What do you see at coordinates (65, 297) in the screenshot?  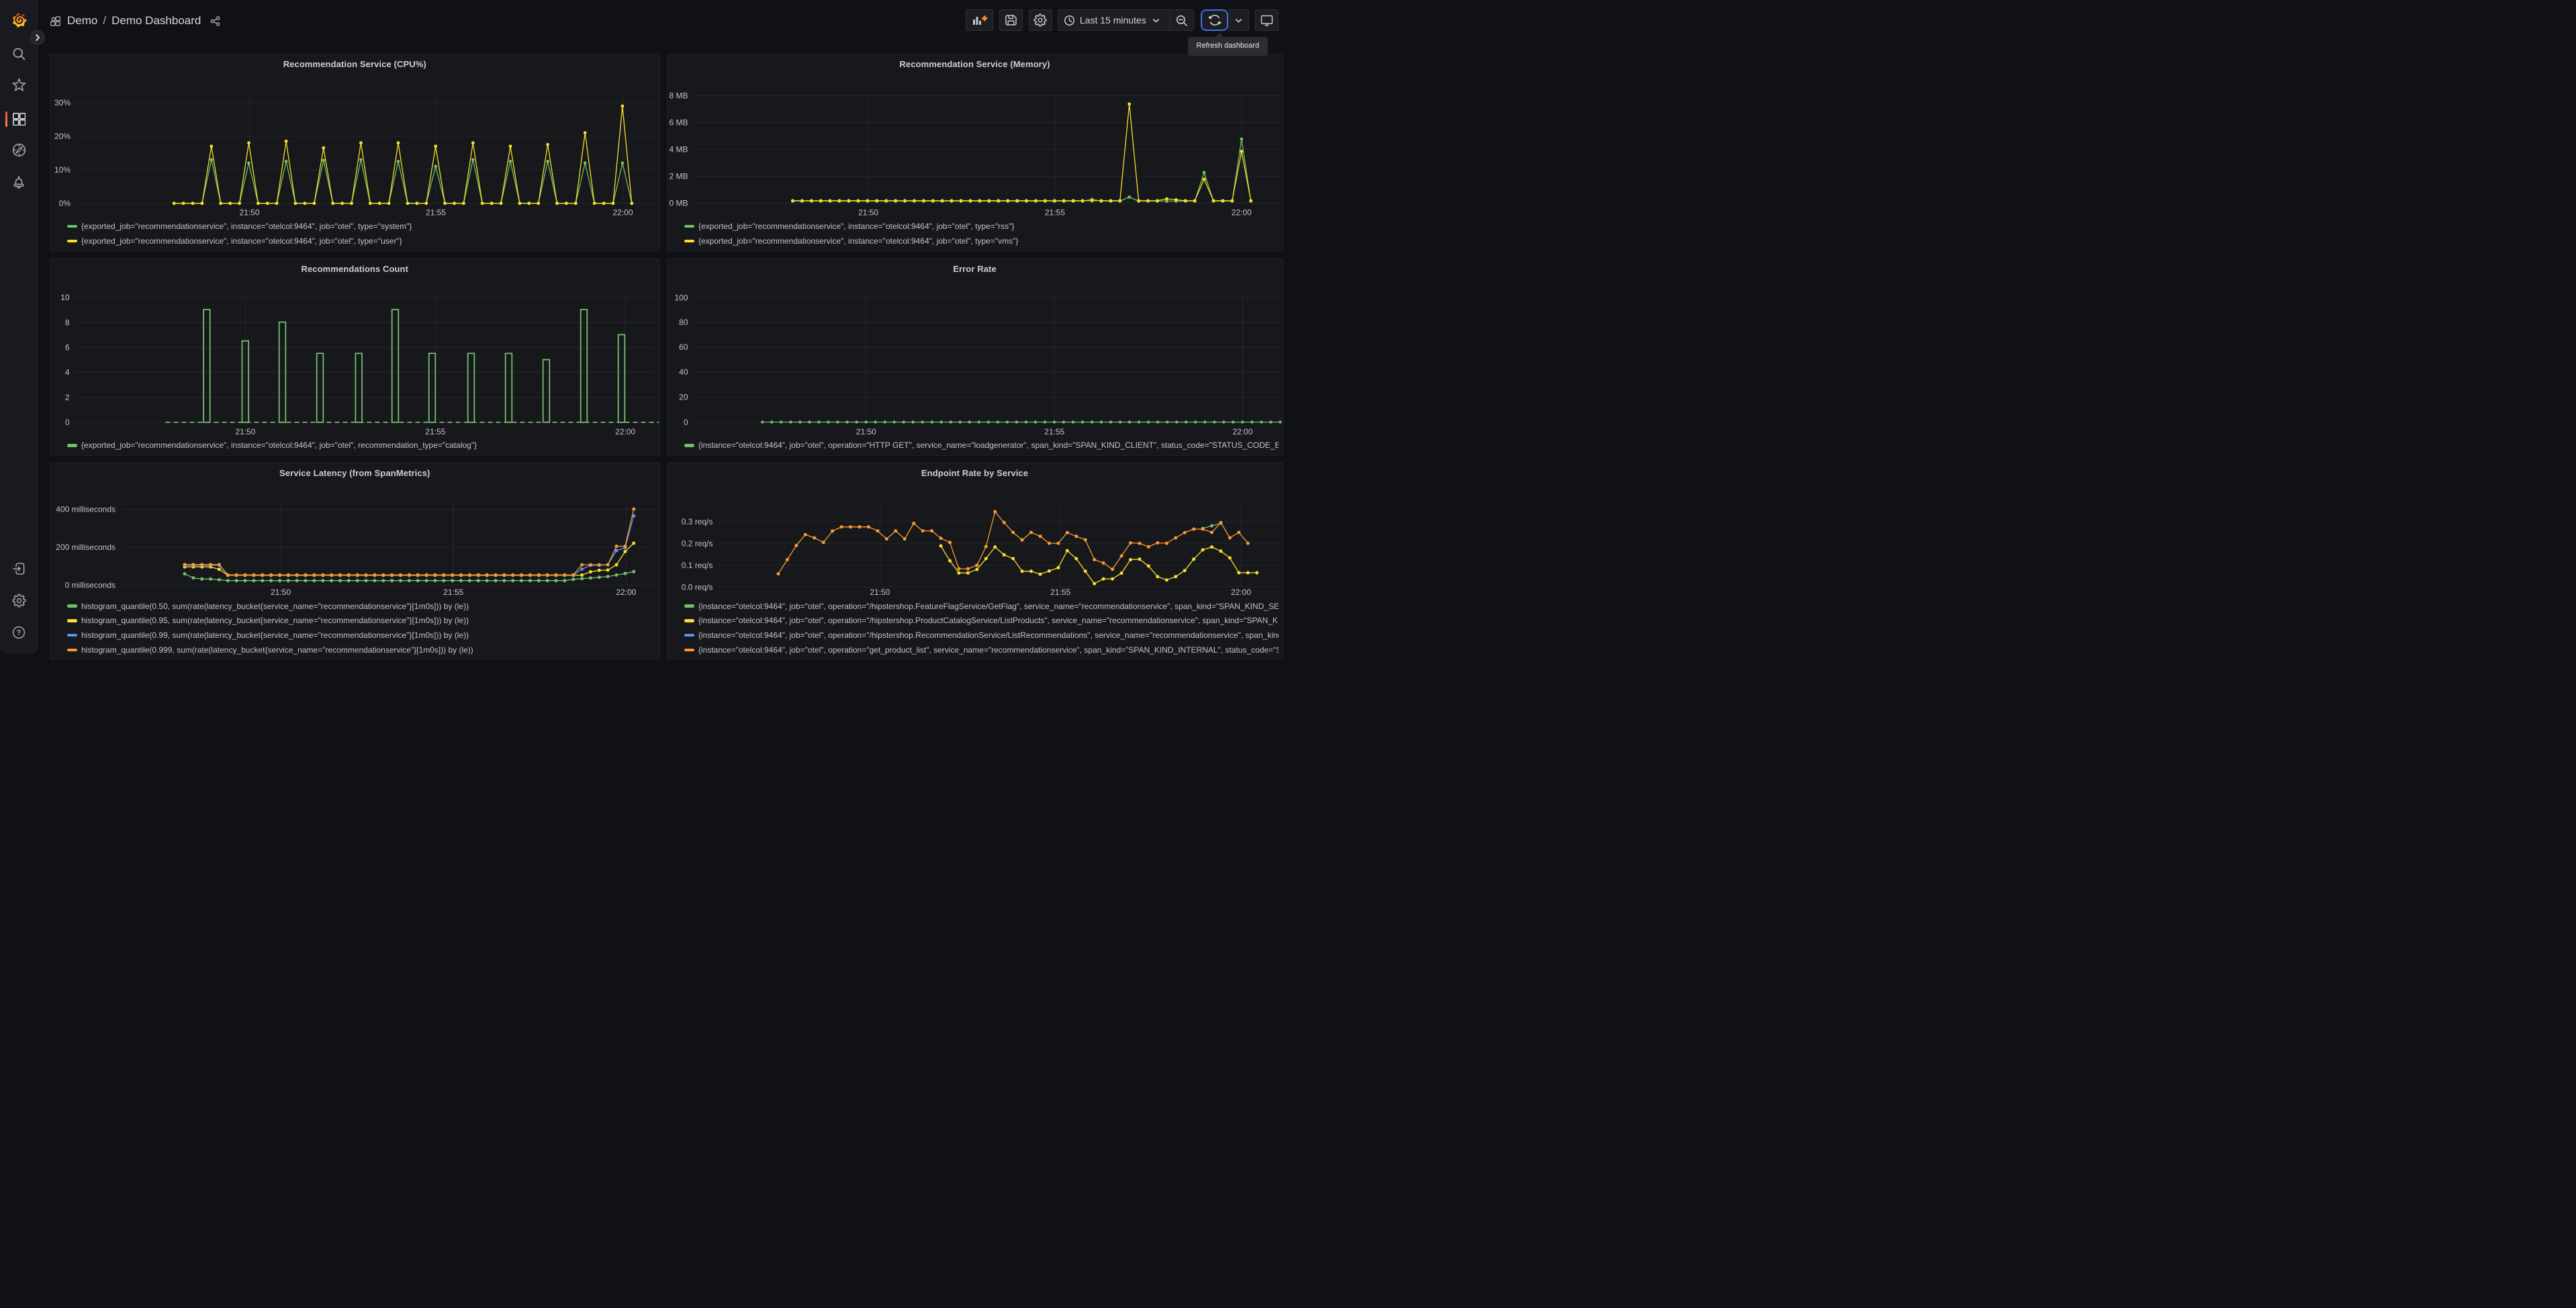 I see `svg-text: 10` at bounding box center [65, 297].